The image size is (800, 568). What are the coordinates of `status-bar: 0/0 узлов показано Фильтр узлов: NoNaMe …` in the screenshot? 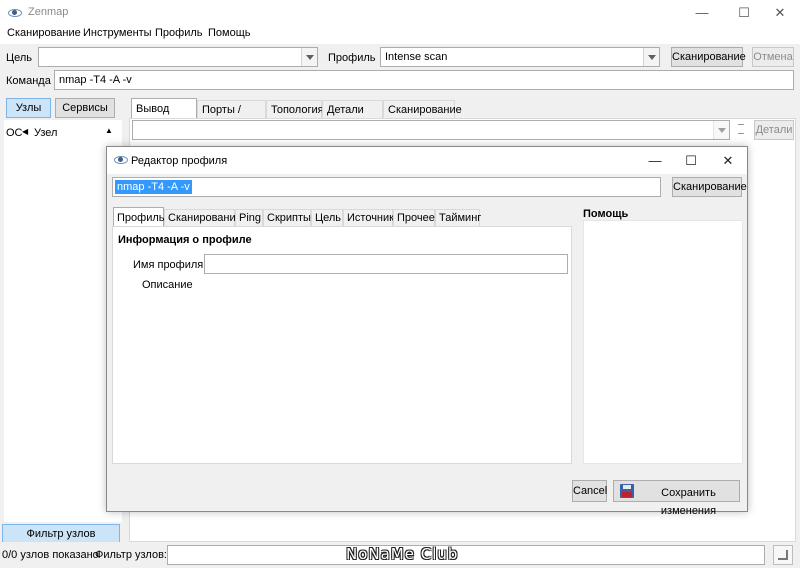 It's located at (400, 555).